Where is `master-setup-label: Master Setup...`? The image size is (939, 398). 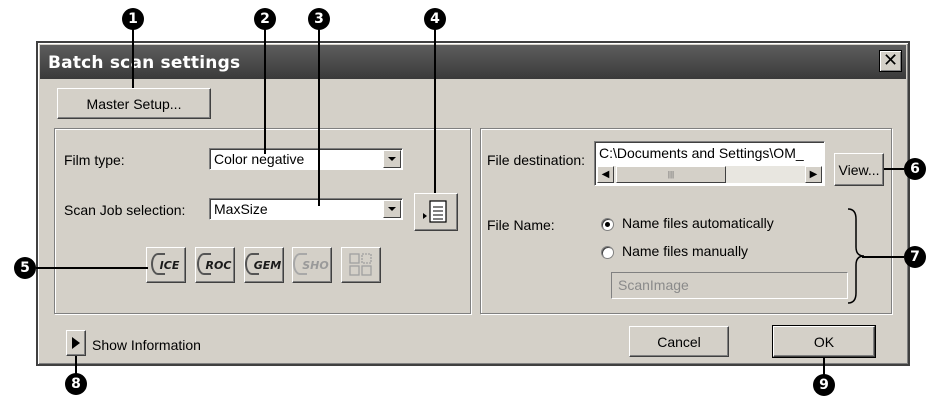
master-setup-label: Master Setup... is located at coordinates (134, 103).